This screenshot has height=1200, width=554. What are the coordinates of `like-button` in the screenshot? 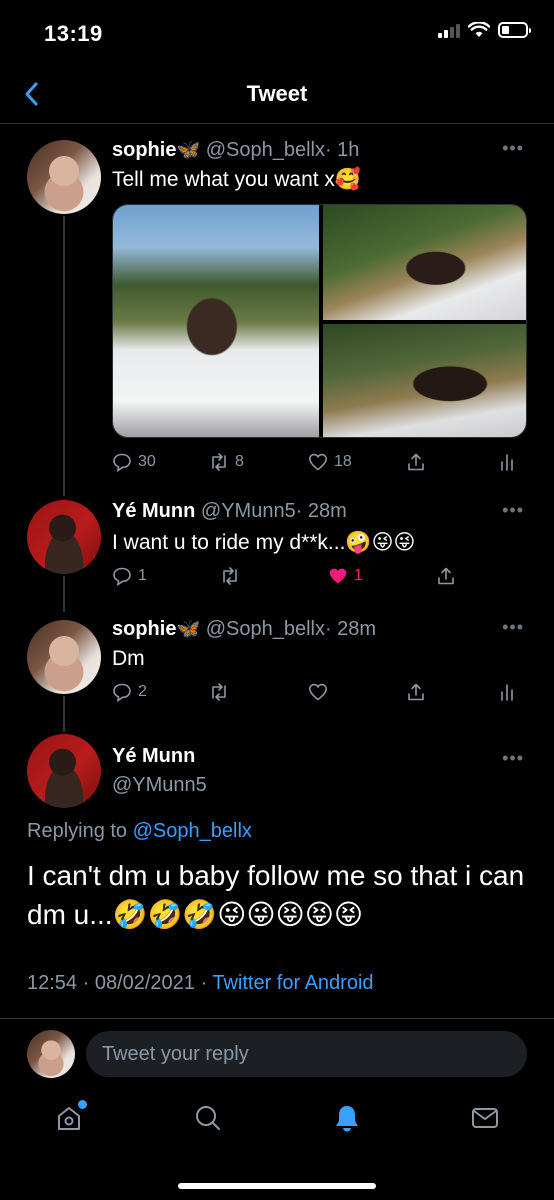 It's located at (318, 692).